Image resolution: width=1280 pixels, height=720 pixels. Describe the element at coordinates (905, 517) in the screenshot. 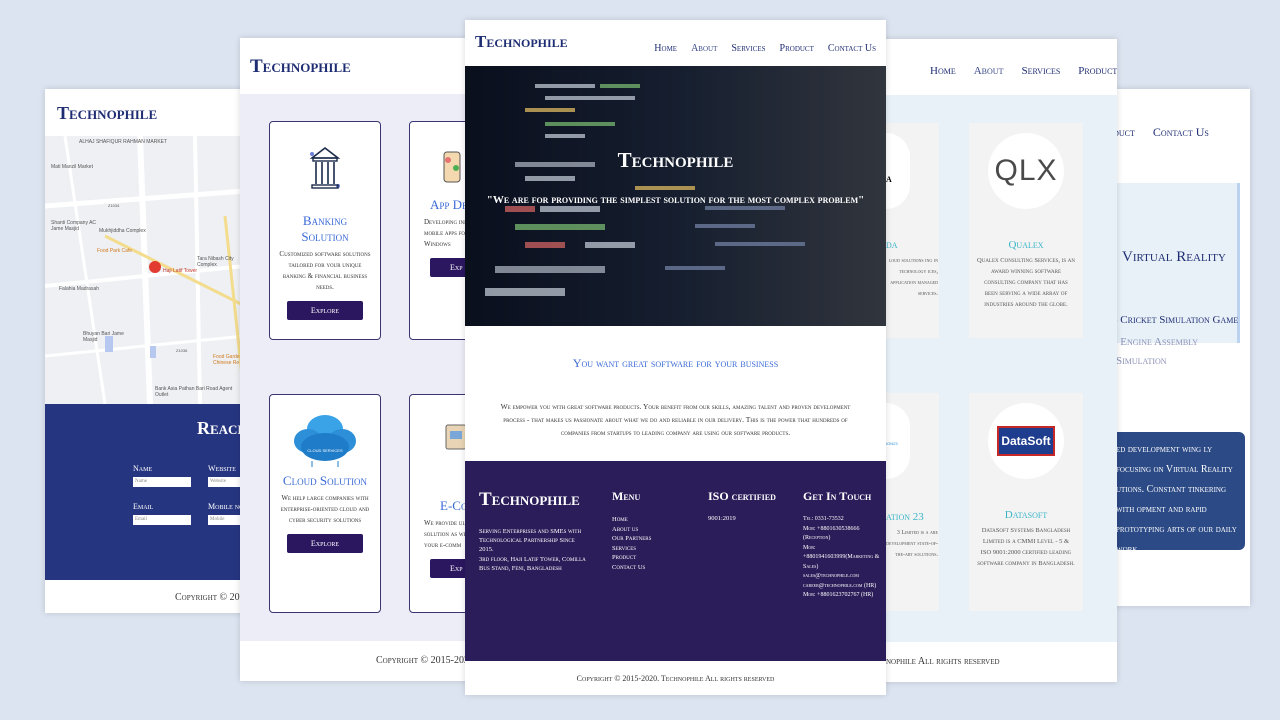

I see `card-title: ation 23` at that location.